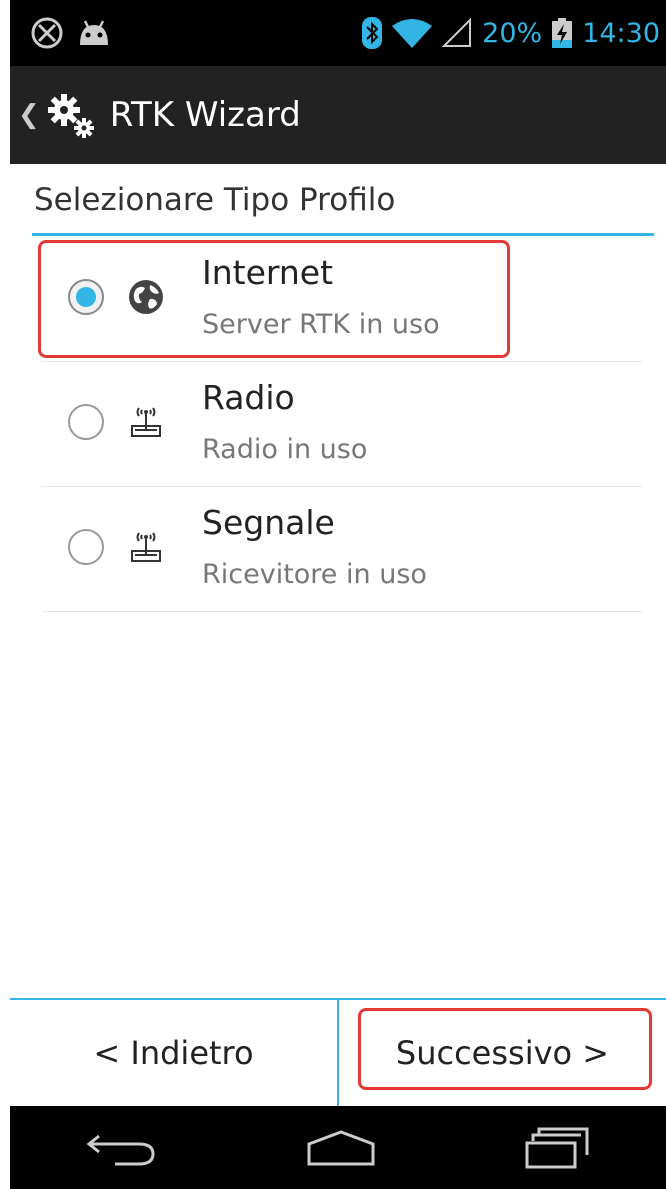  I want to click on navigation-bar, so click(338, 1147).